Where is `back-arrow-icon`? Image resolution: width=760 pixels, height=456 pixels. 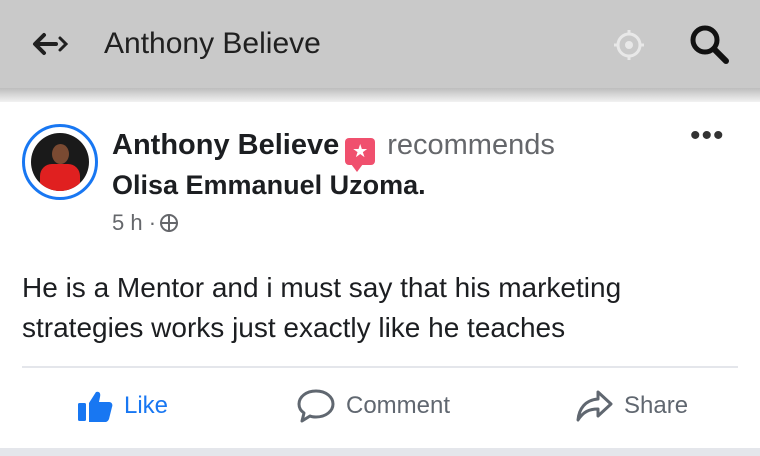
back-arrow-icon is located at coordinates (51, 44).